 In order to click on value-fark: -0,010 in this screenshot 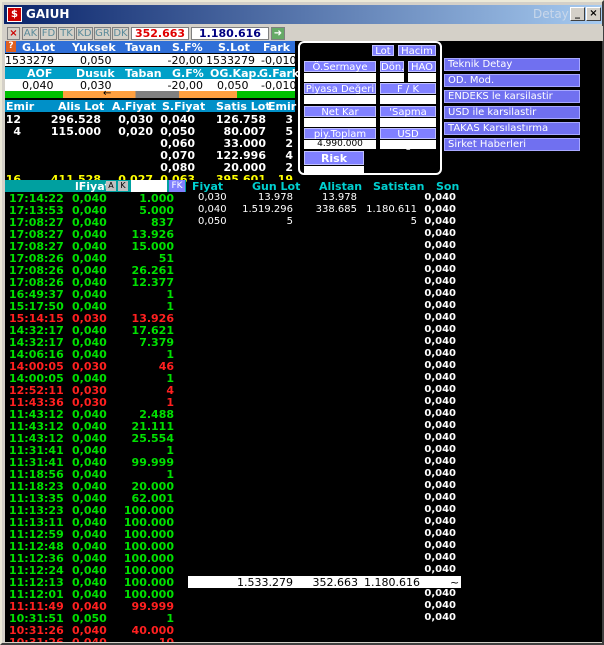, I will do `click(279, 60)`.